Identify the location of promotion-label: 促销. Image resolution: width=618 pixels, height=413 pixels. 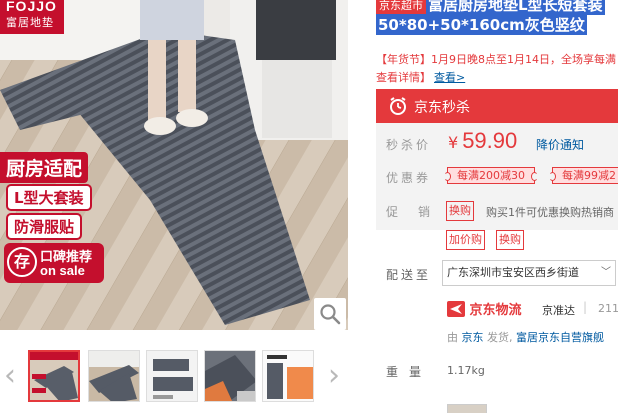
(418, 212).